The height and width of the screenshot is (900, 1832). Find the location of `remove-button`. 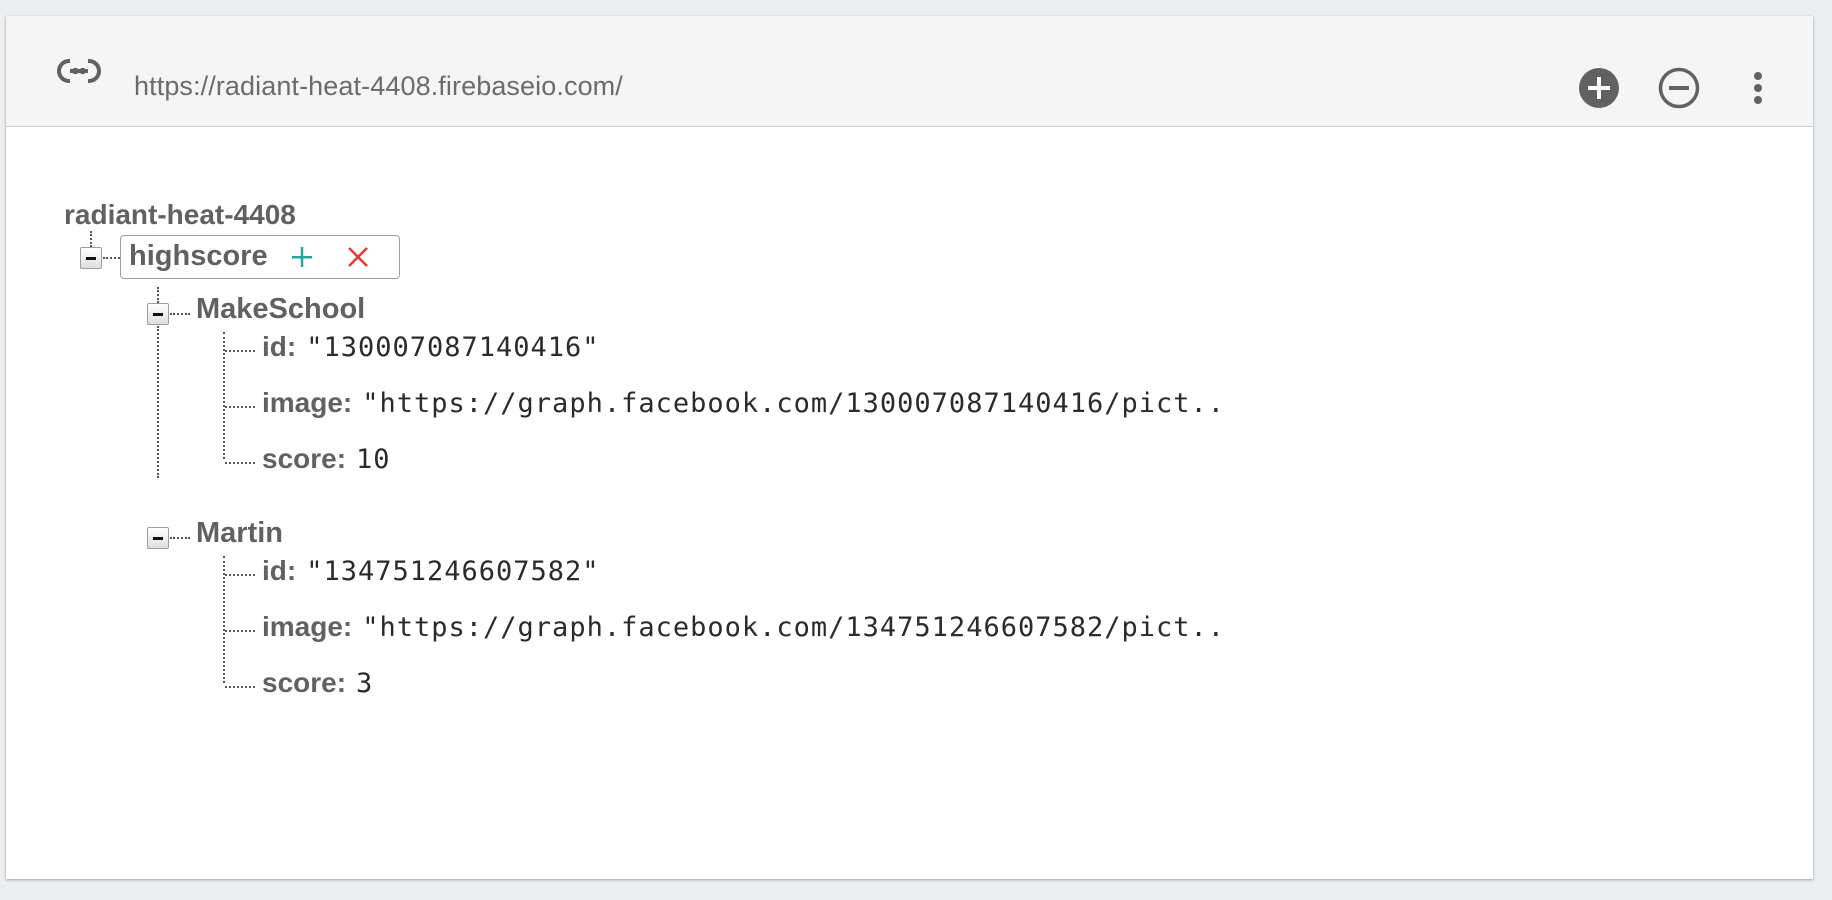

remove-button is located at coordinates (1679, 88).